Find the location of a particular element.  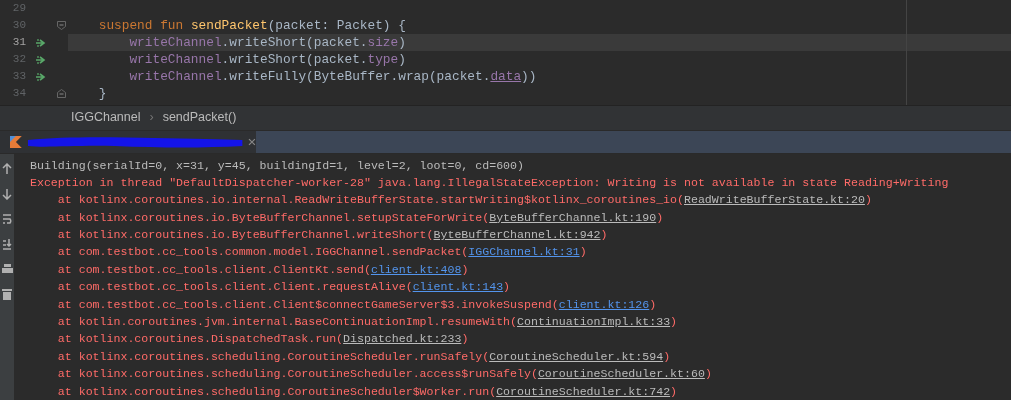

trash-icon is located at coordinates (7, 293).